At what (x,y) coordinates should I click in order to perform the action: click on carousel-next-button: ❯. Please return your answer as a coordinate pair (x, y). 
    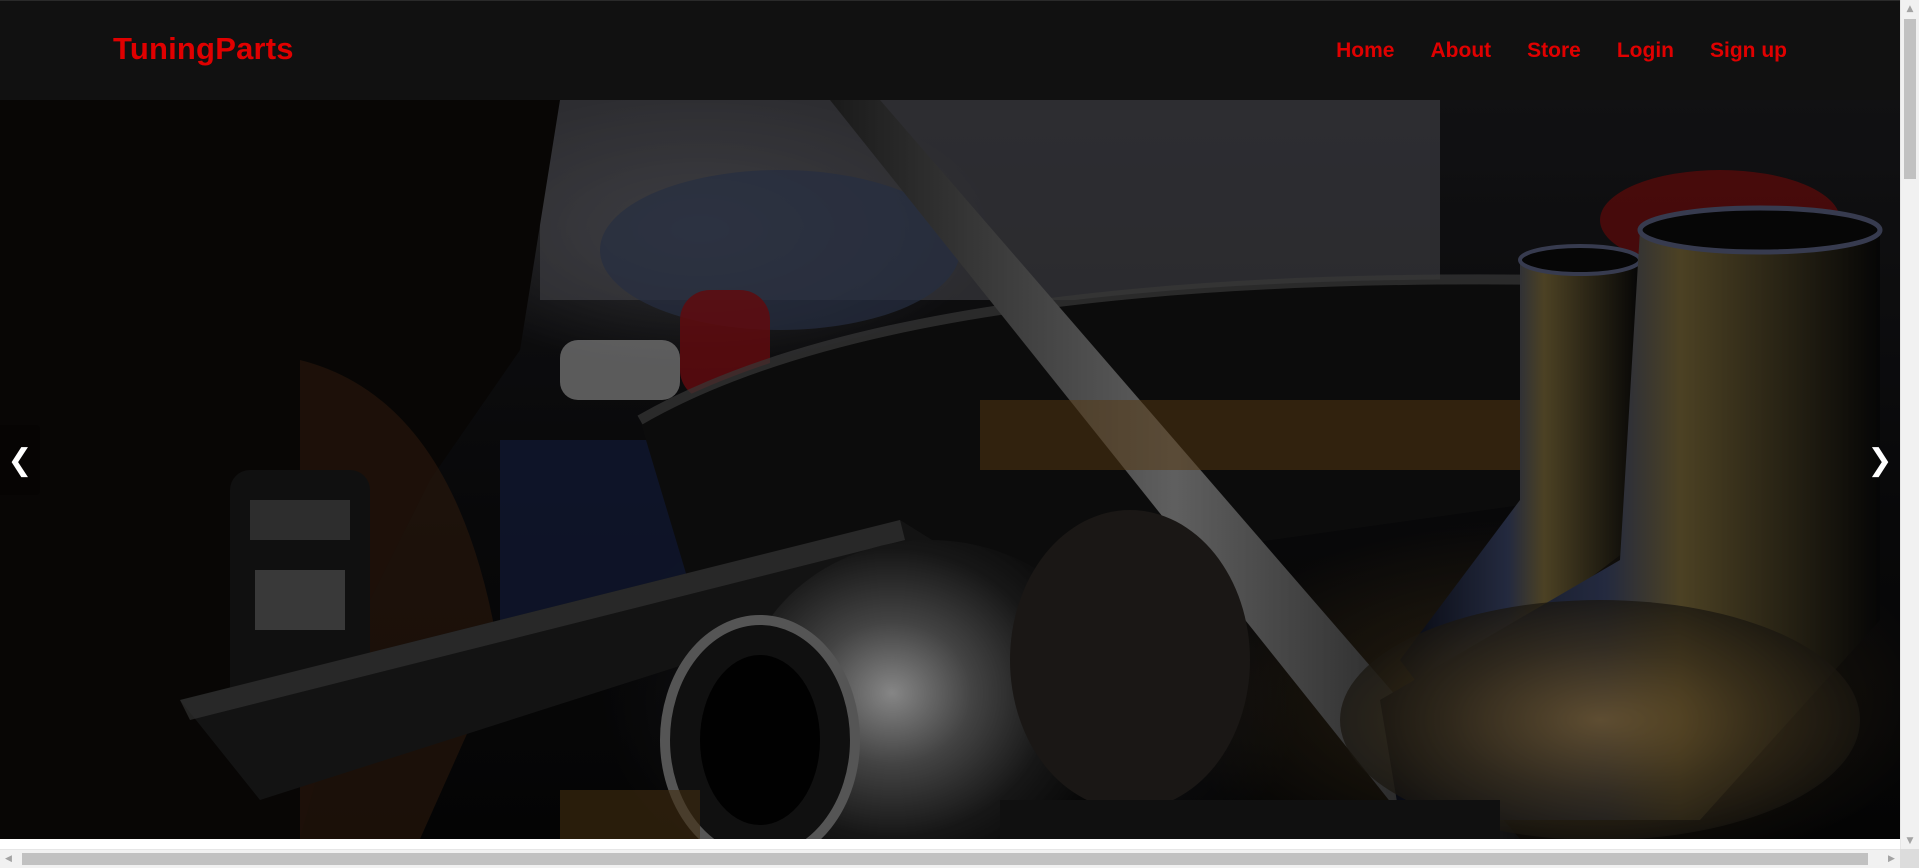
    Looking at the image, I should click on (1880, 460).